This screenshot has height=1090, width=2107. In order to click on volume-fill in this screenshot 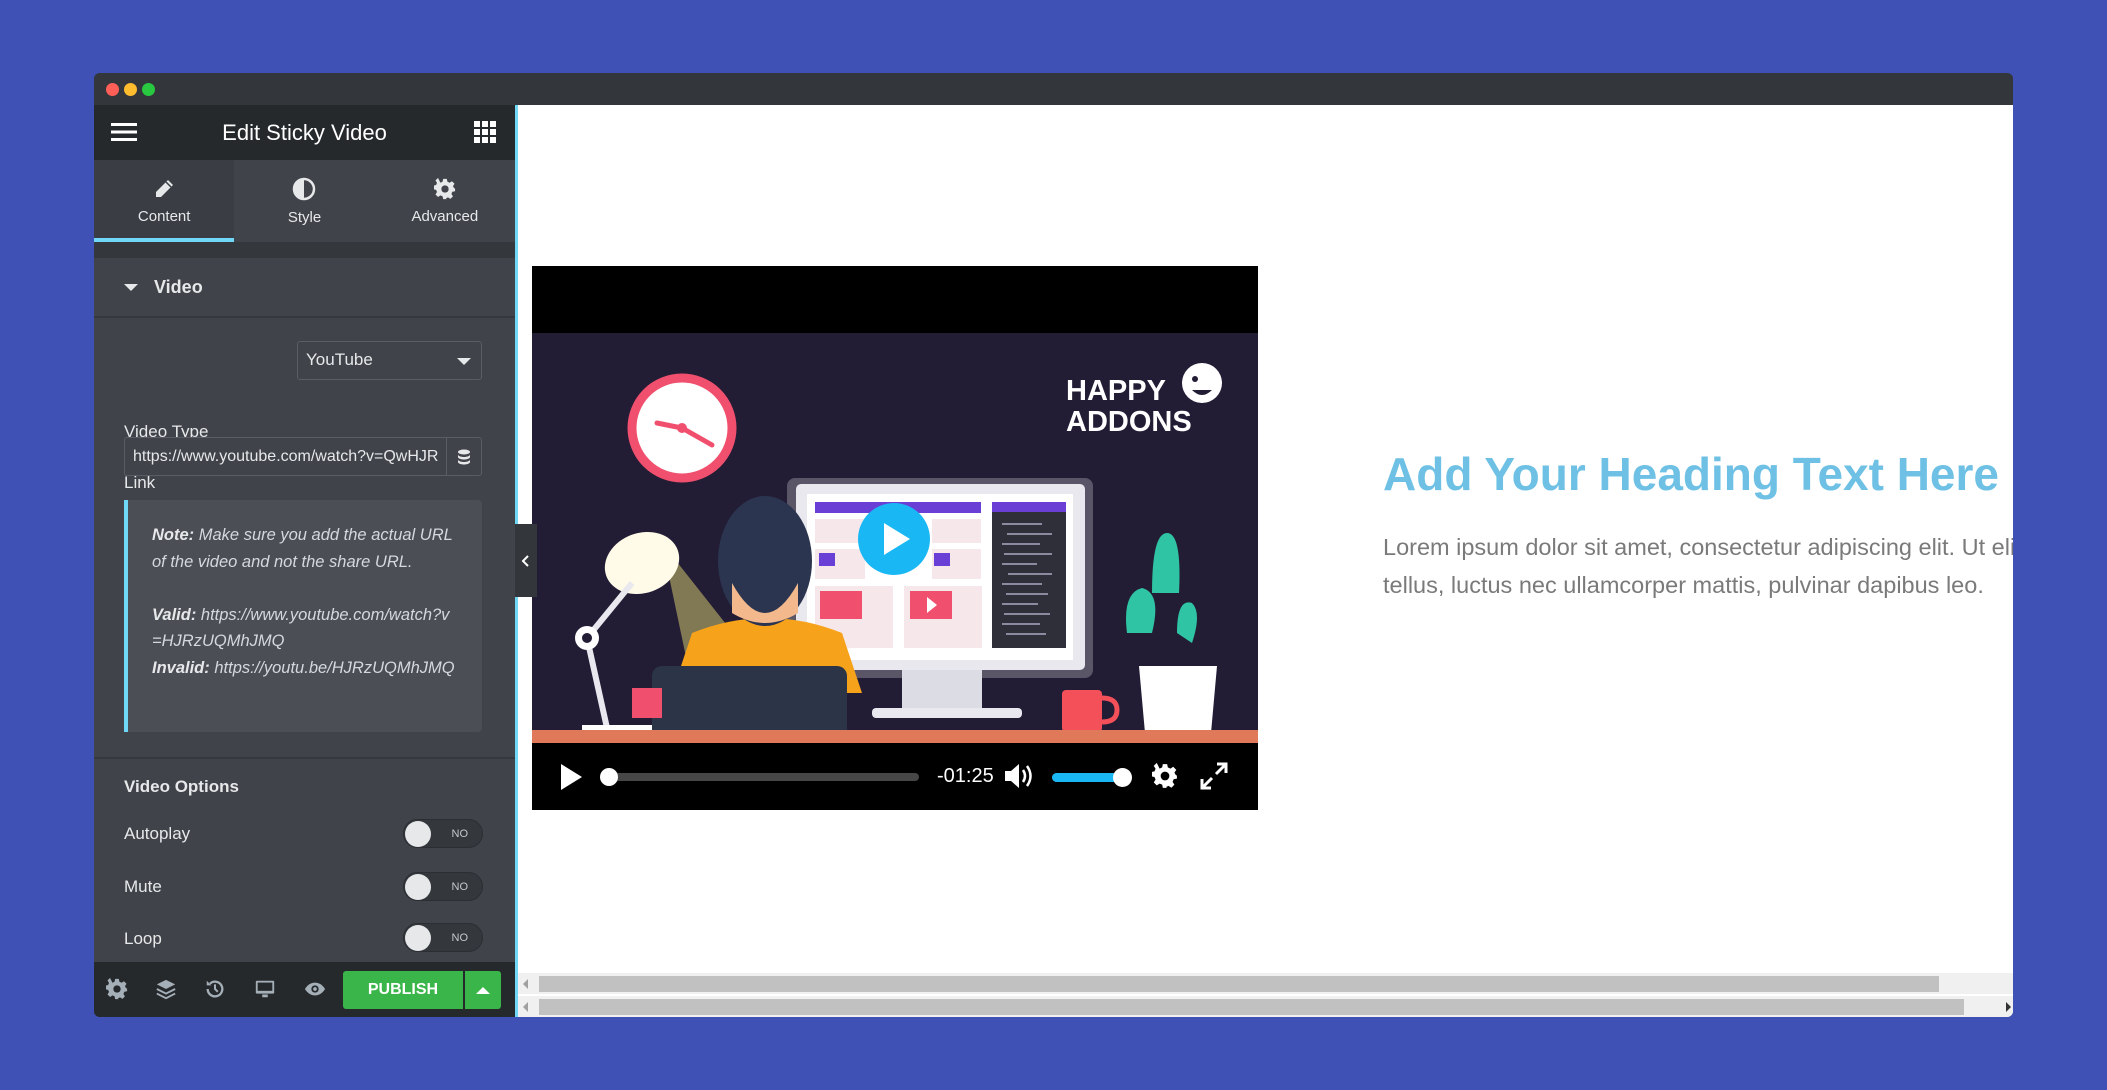, I will do `click(1087, 777)`.